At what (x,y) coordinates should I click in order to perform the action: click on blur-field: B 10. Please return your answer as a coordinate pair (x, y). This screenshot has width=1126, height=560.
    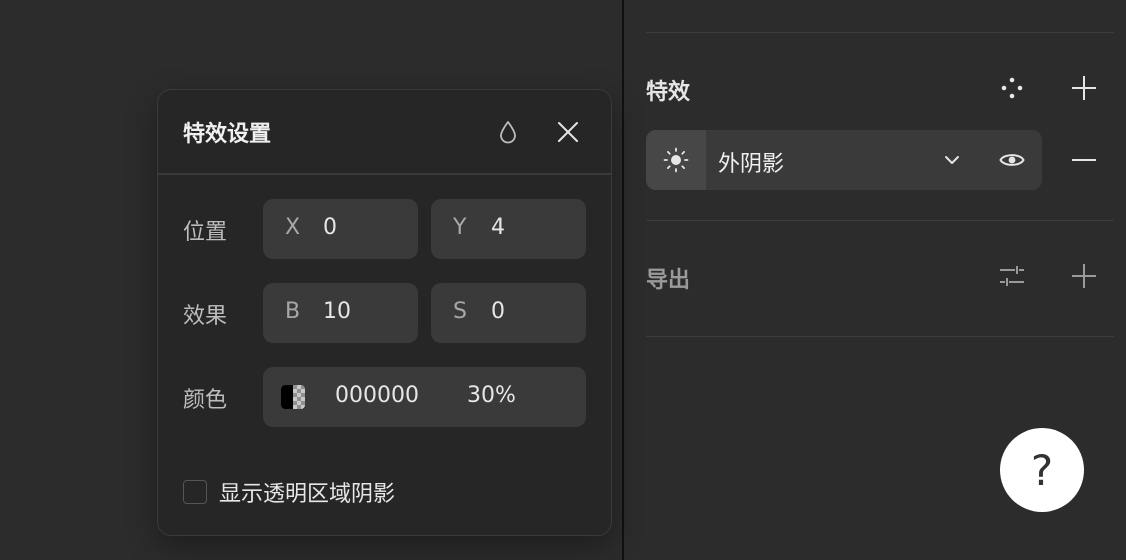
    Looking at the image, I should click on (340, 313).